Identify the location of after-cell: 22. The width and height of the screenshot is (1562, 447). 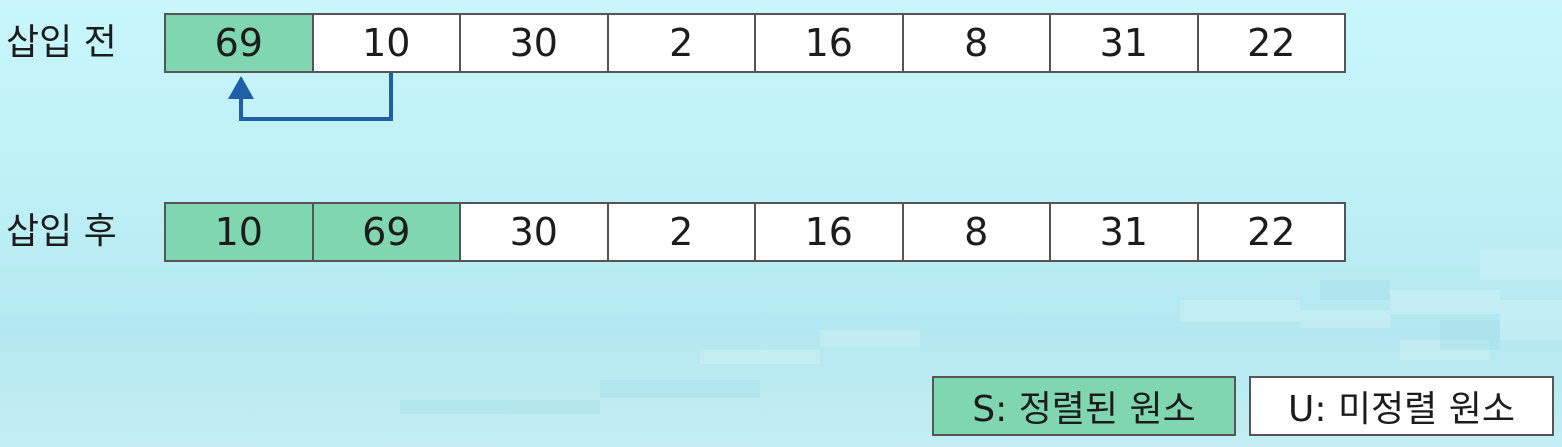
(1271, 232).